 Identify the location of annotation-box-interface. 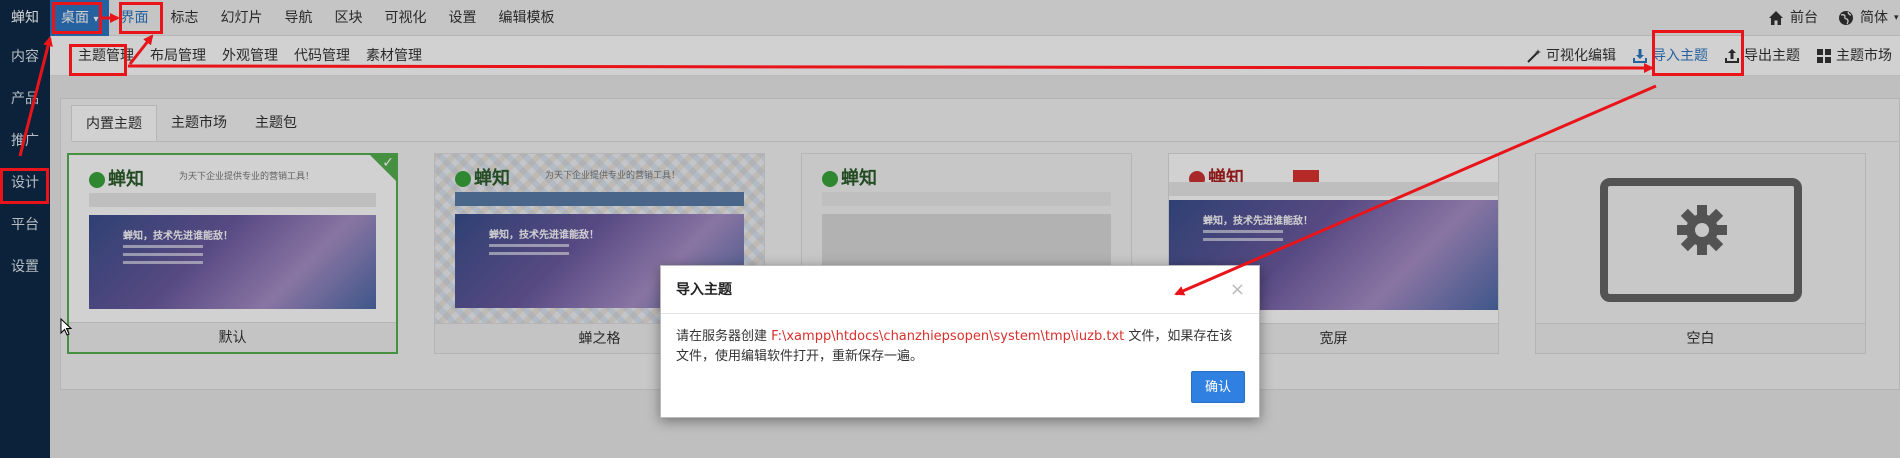
(141, 18).